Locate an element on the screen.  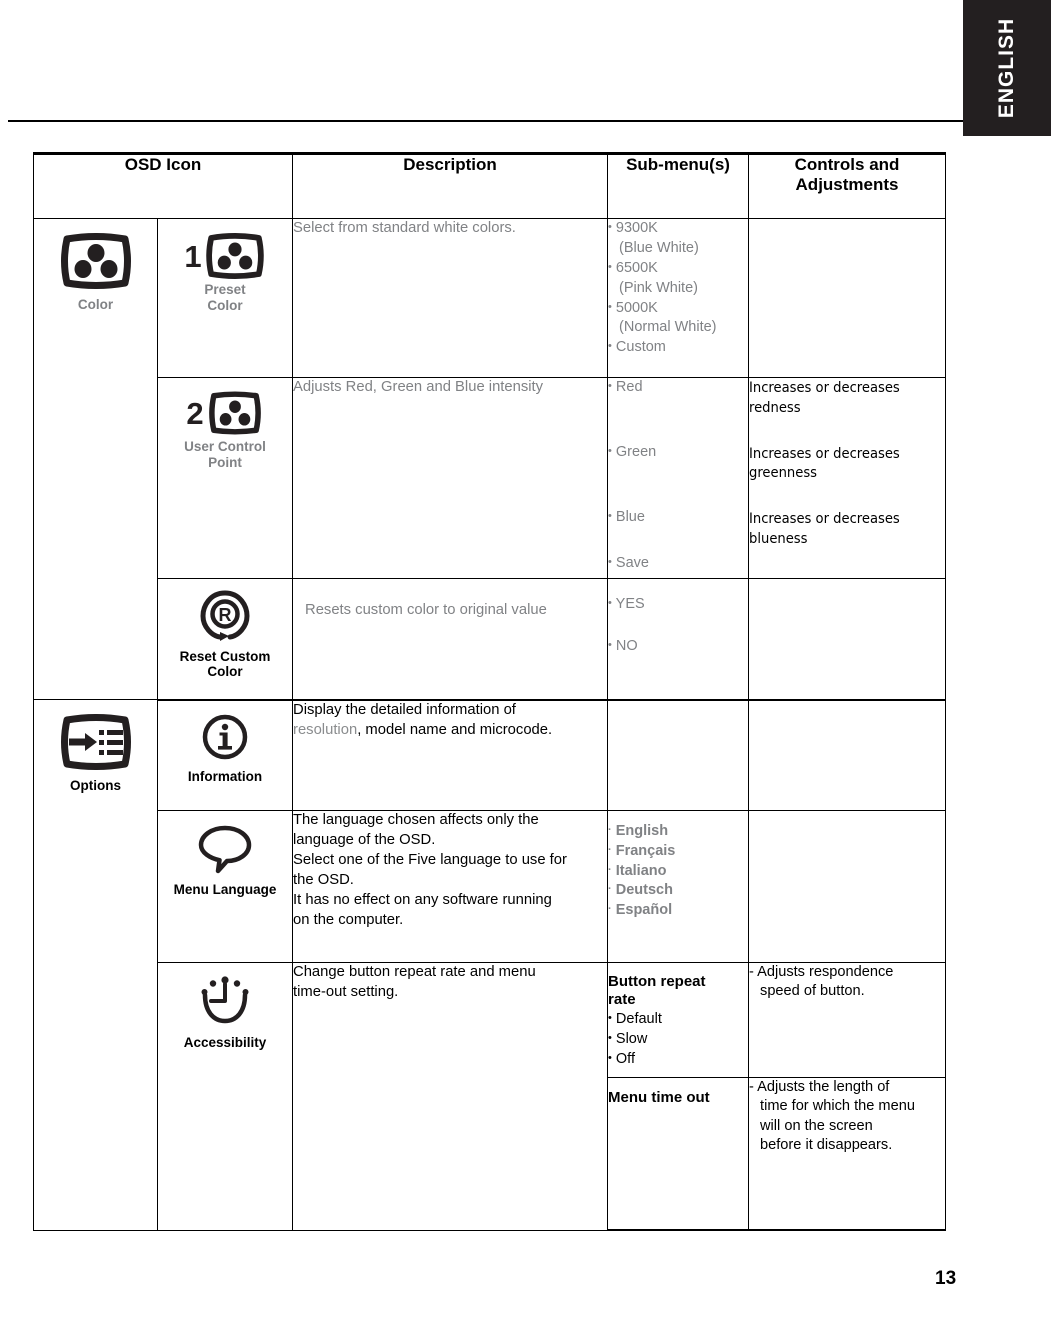
list-item: · Français is located at coordinates (678, 851).